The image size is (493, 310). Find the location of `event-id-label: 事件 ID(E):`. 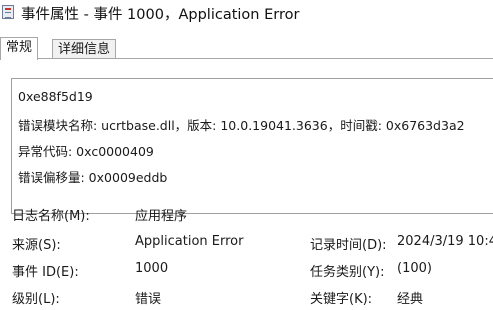

event-id-label: 事件 ID(E): is located at coordinates (45, 272).